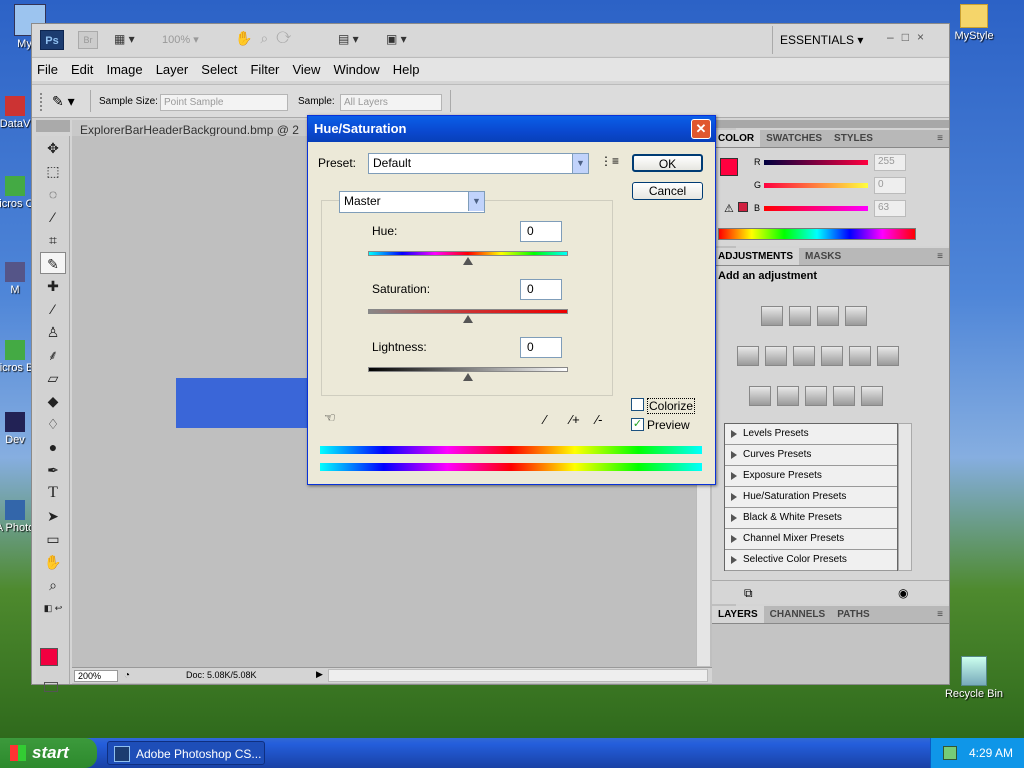 The image size is (1024, 768). What do you see at coordinates (348, 39) in the screenshot?
I see `arrange-documents-icon: ▤ ▾` at bounding box center [348, 39].